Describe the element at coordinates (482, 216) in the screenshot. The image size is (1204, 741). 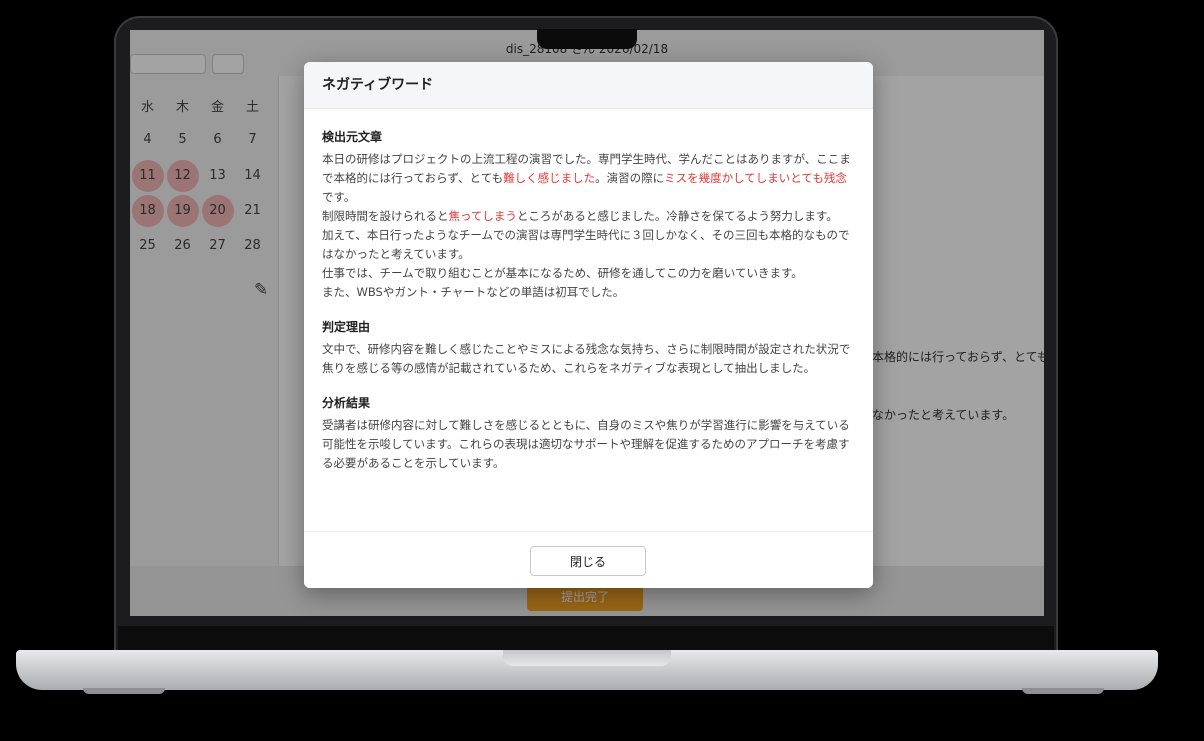
I see `negative-phrase: 焦ってしまう` at that location.